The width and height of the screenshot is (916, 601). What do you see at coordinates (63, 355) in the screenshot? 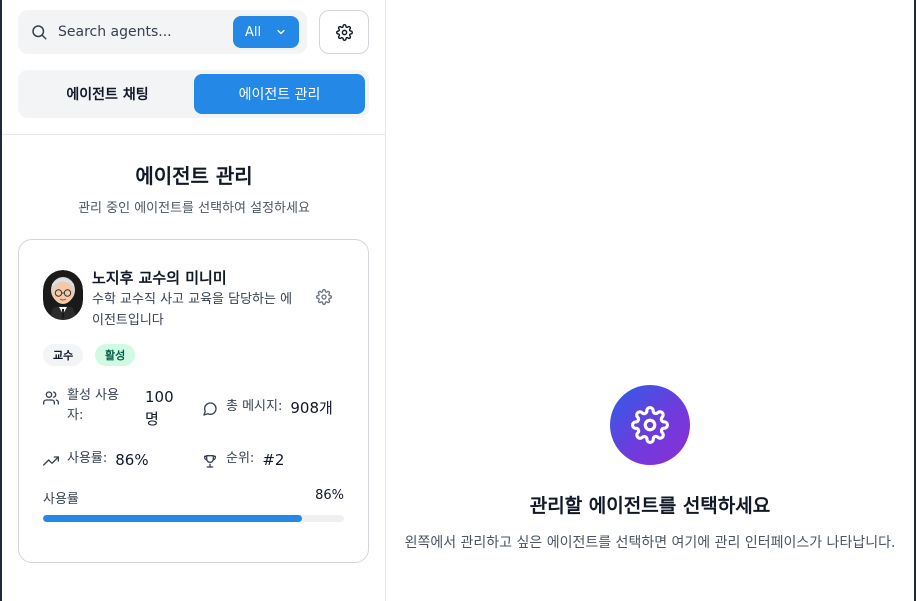
I see `tag-badge: 교수` at bounding box center [63, 355].